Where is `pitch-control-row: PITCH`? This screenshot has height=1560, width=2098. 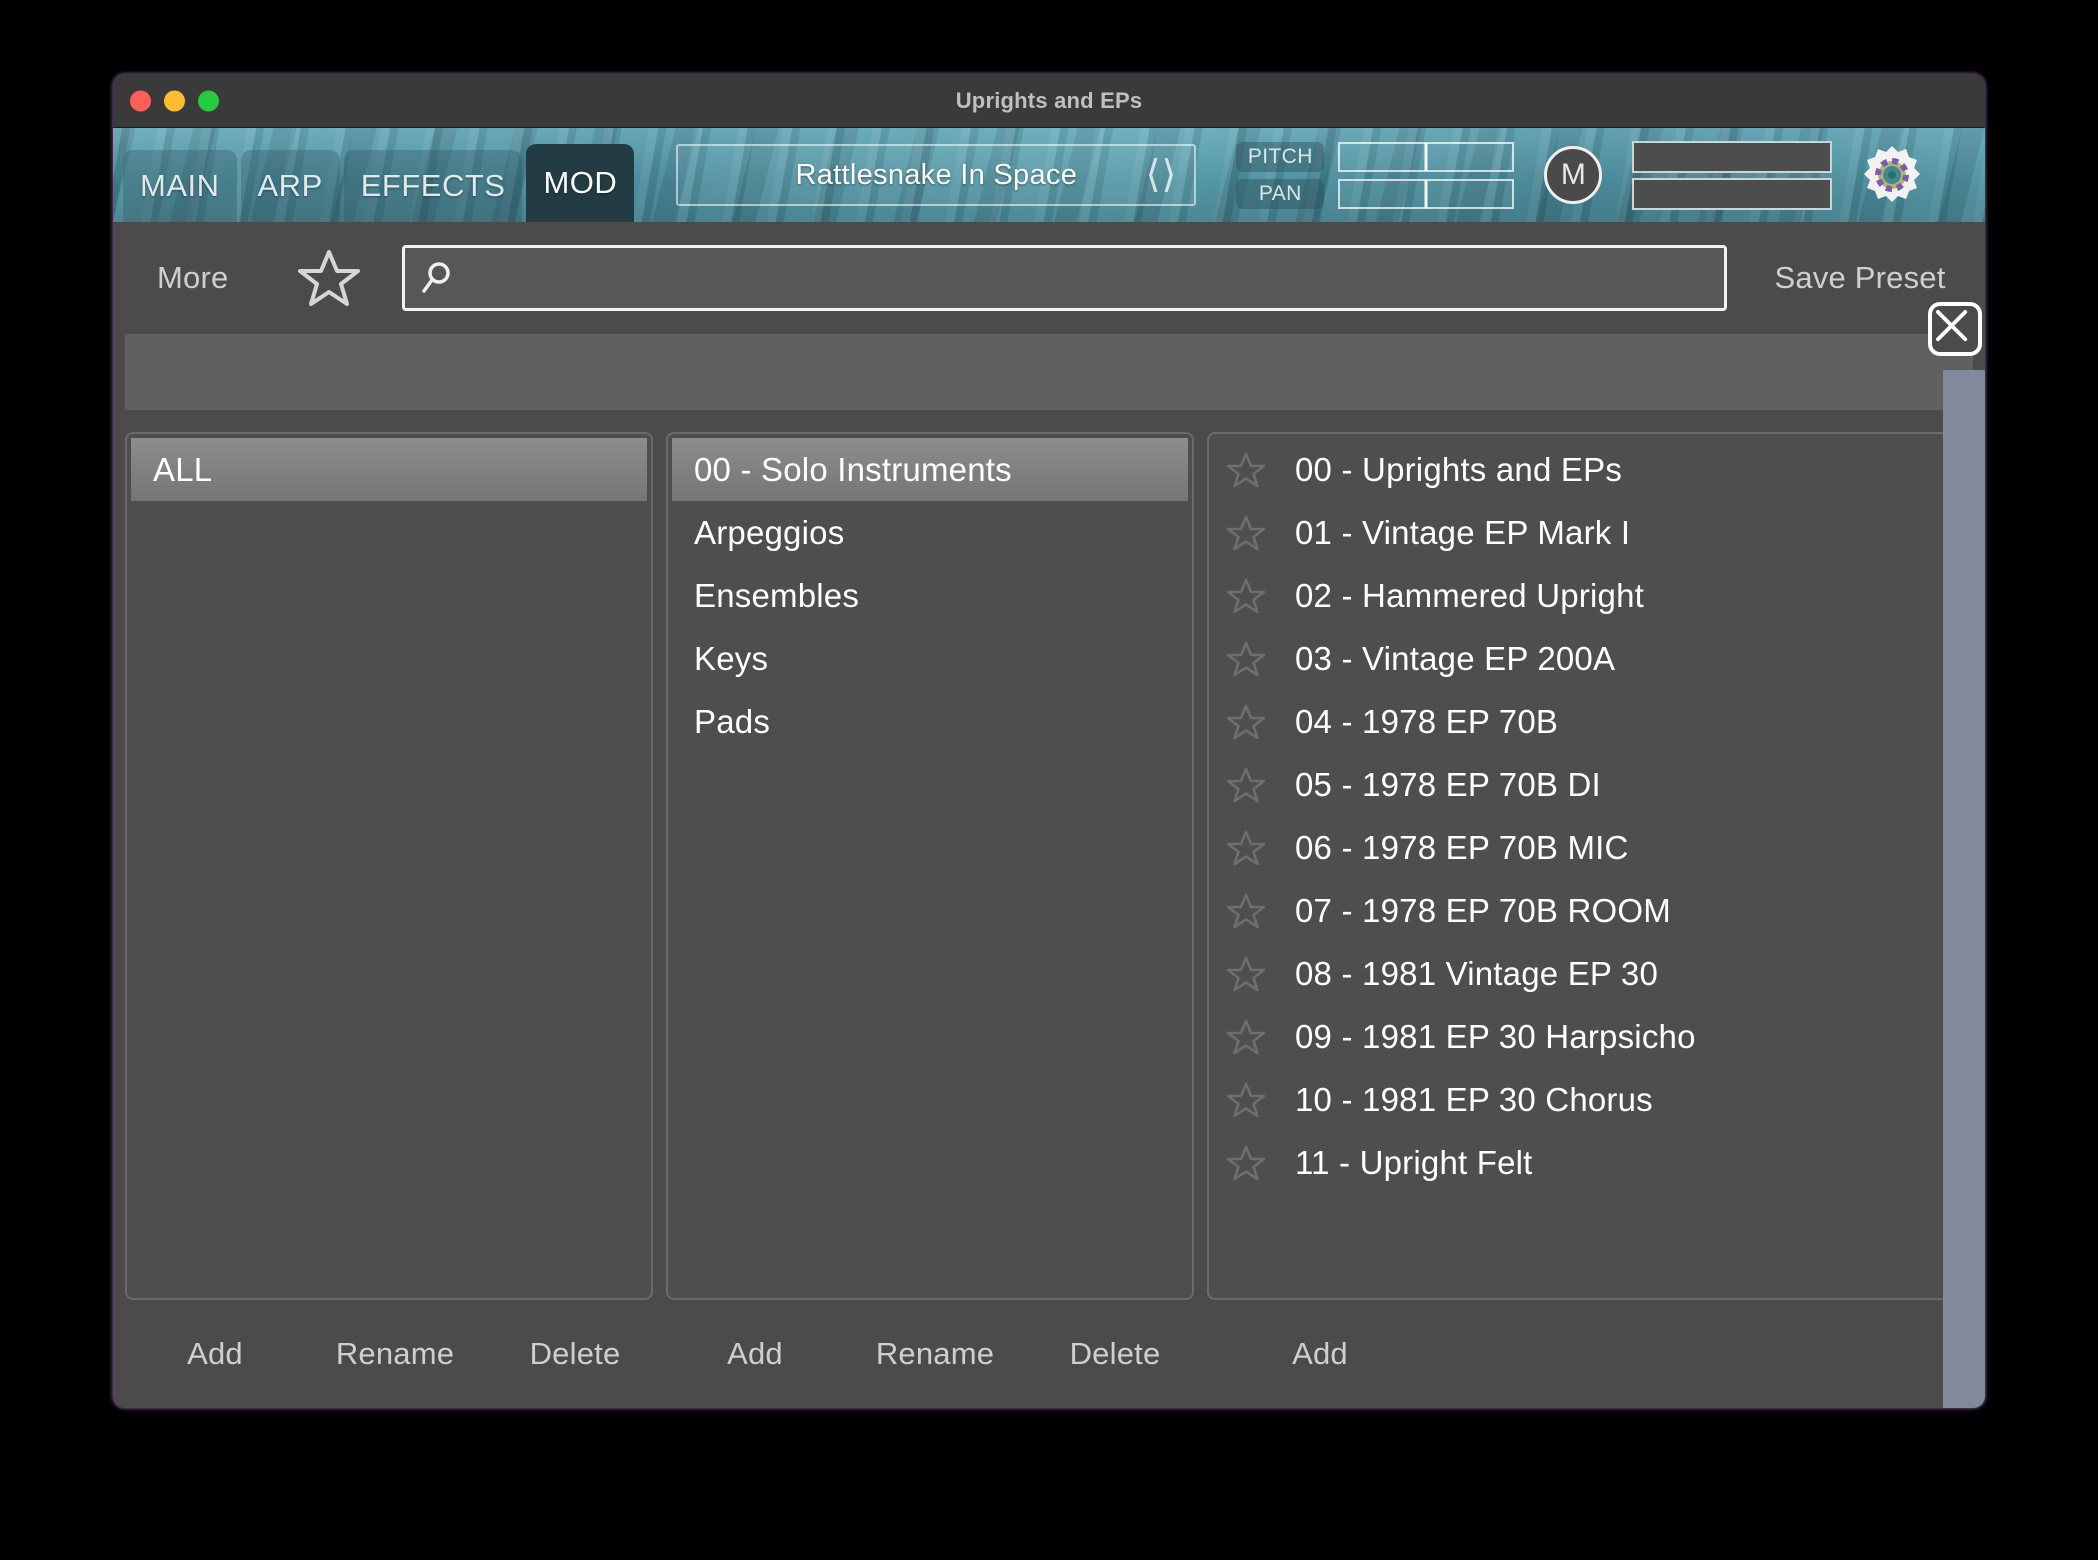
pitch-control-row: PITCH is located at coordinates (1375, 156).